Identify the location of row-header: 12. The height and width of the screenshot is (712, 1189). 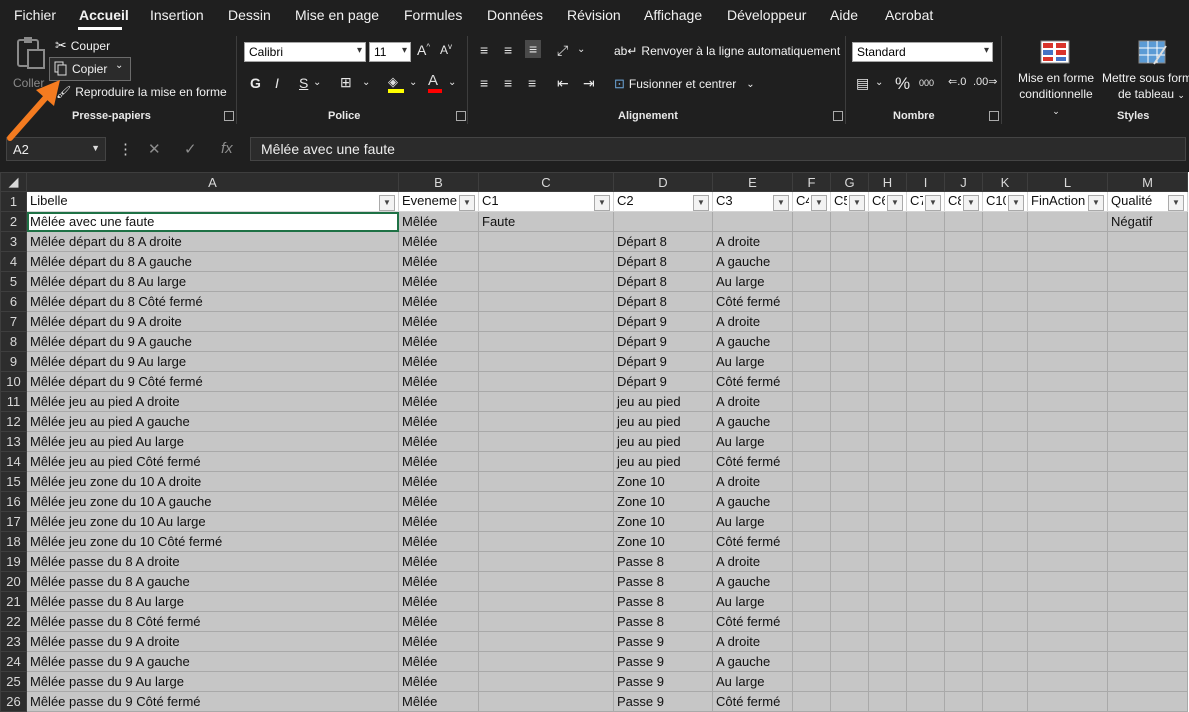
(13, 421).